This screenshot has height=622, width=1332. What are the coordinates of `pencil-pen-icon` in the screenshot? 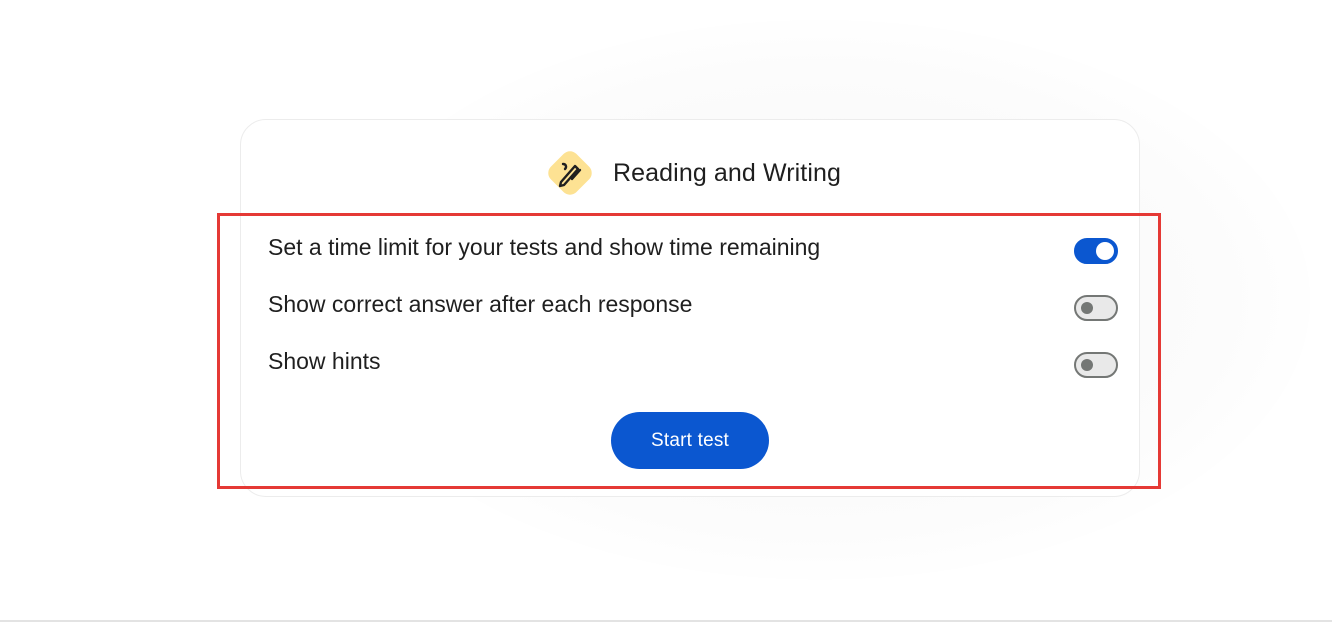 It's located at (570, 173).